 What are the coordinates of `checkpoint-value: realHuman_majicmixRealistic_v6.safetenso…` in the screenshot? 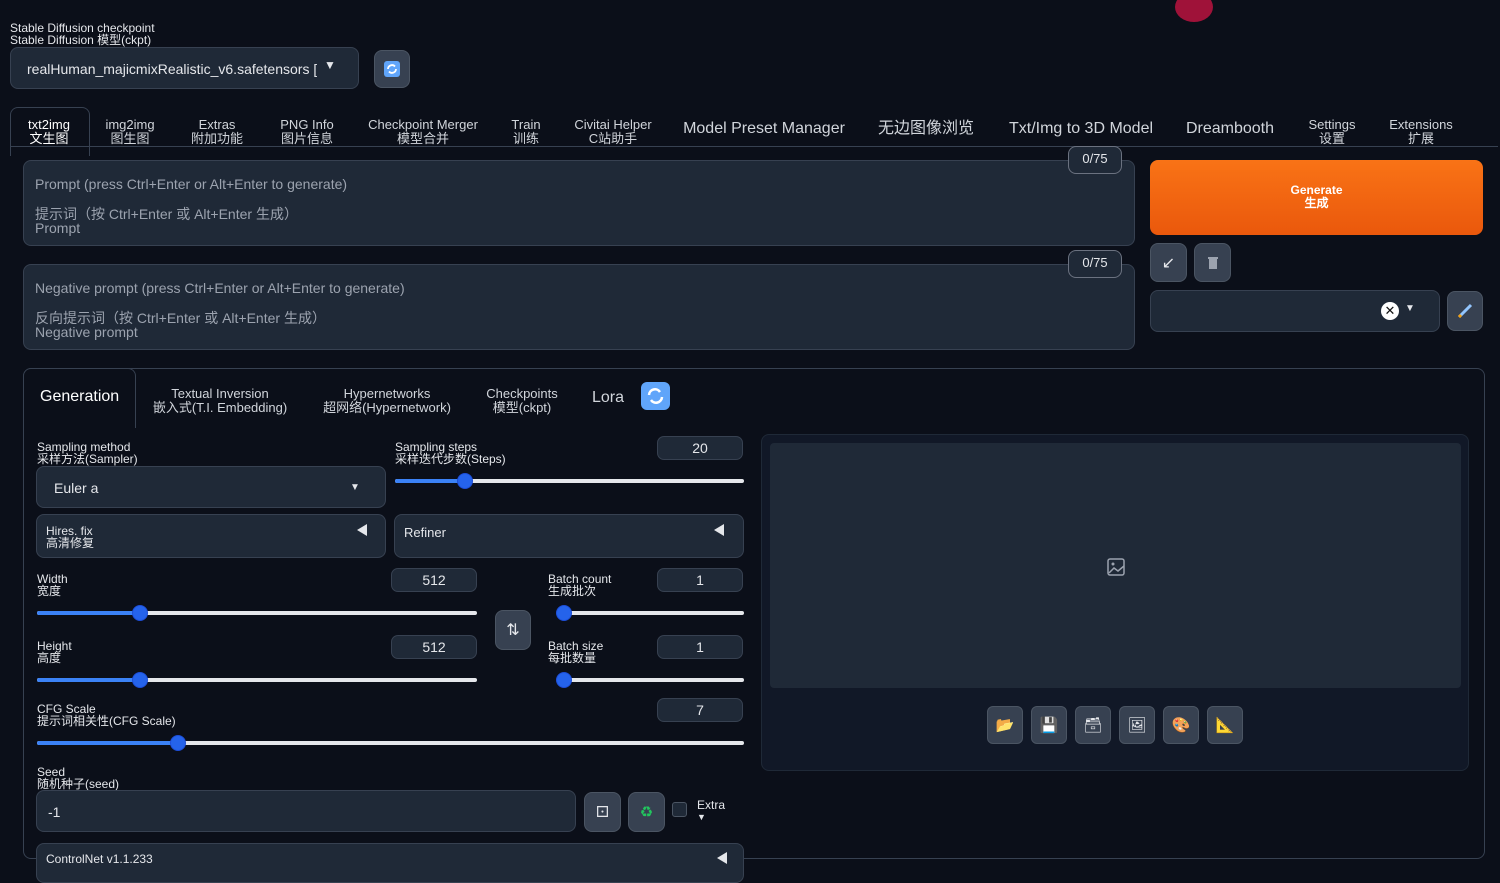 It's located at (172, 69).